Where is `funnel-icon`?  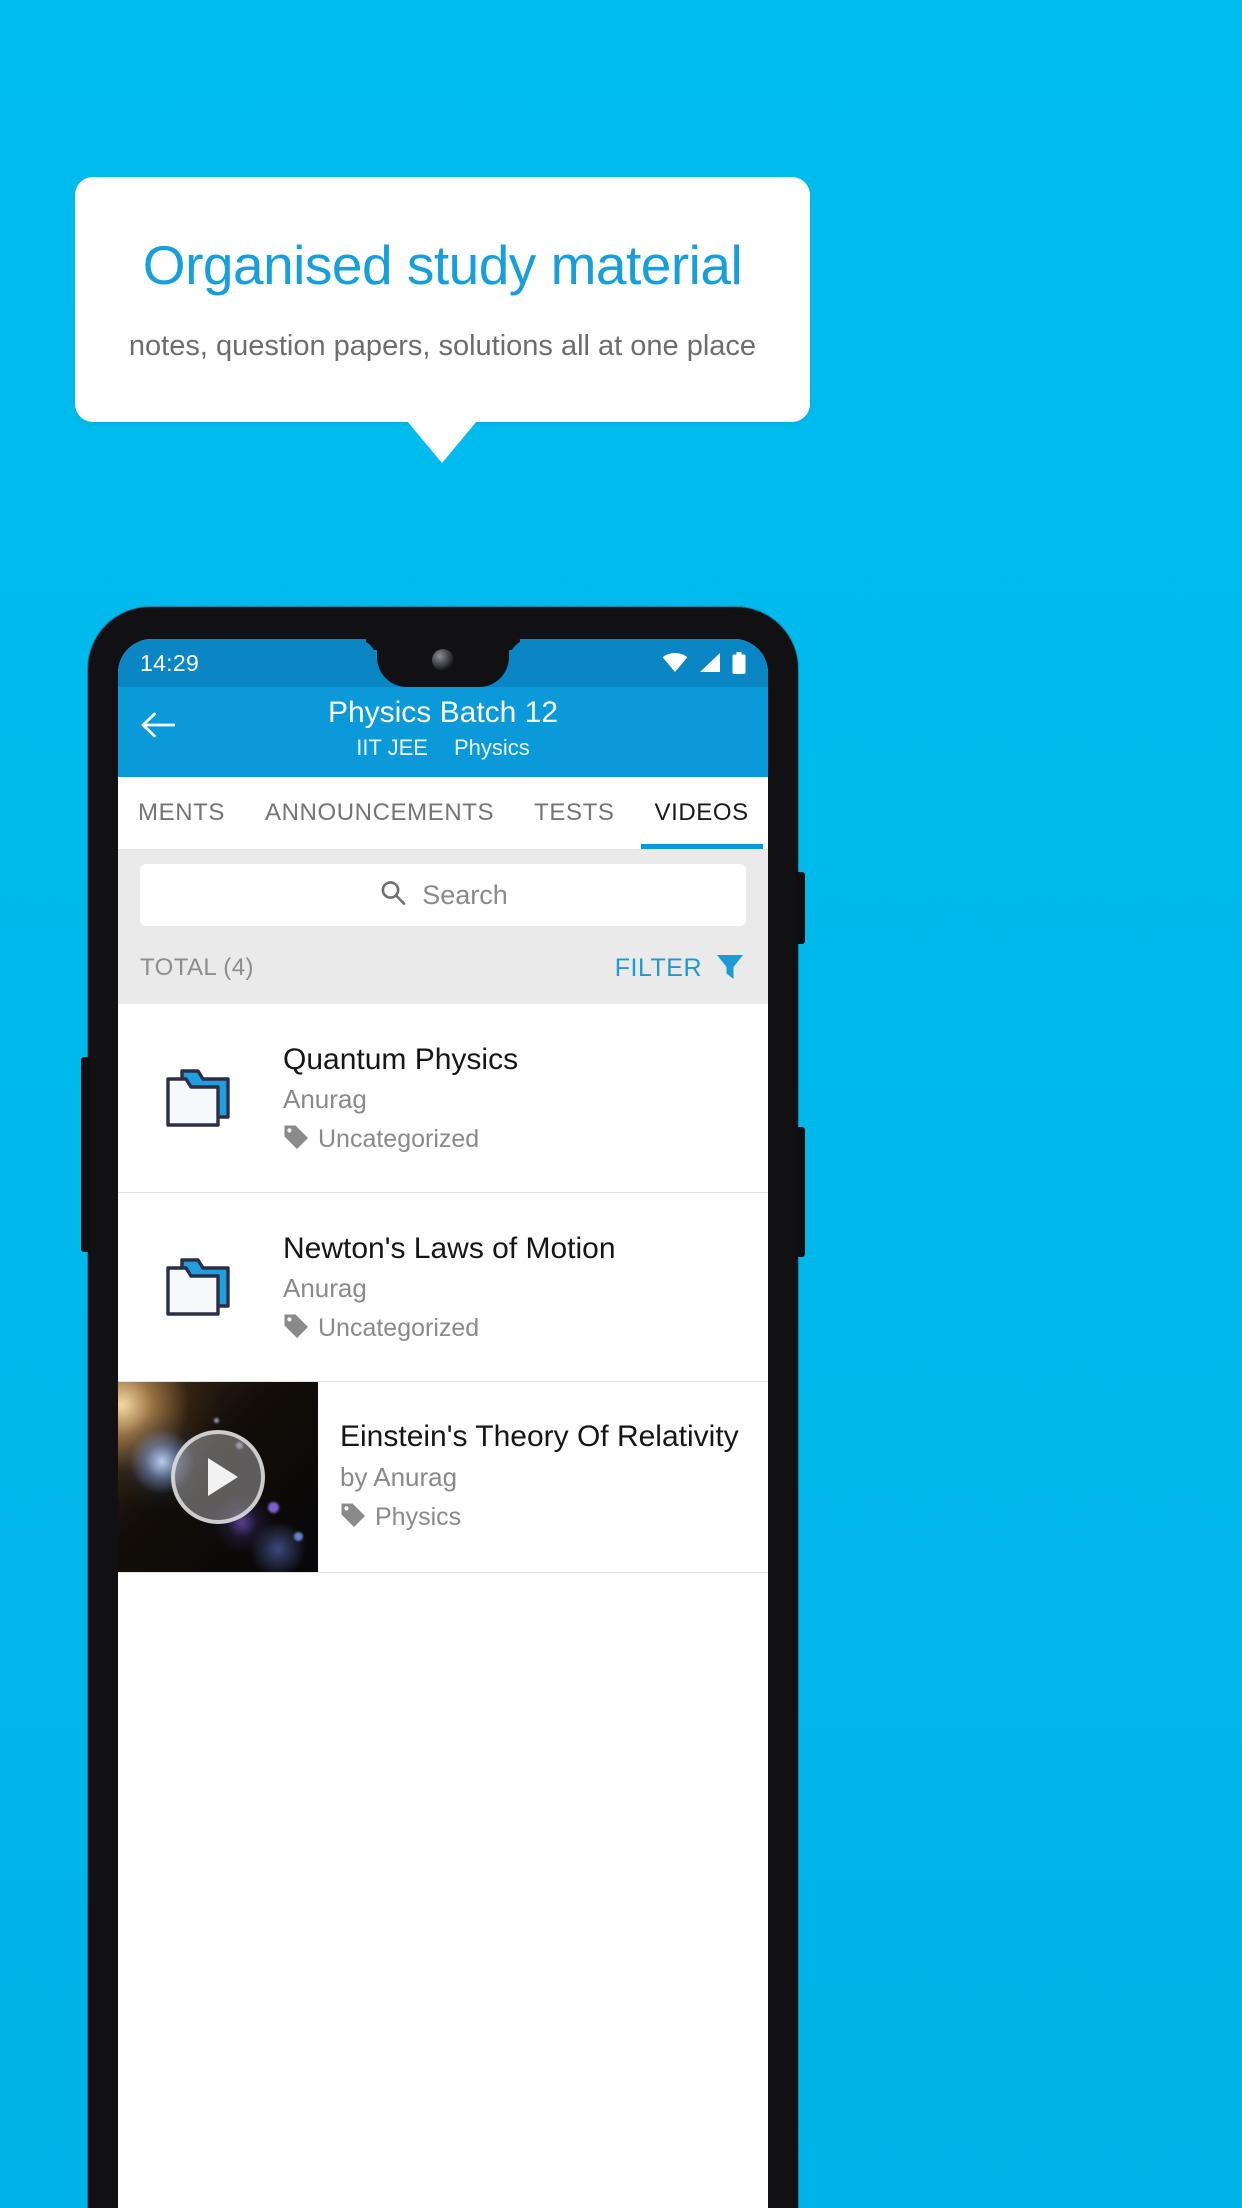
funnel-icon is located at coordinates (730, 968).